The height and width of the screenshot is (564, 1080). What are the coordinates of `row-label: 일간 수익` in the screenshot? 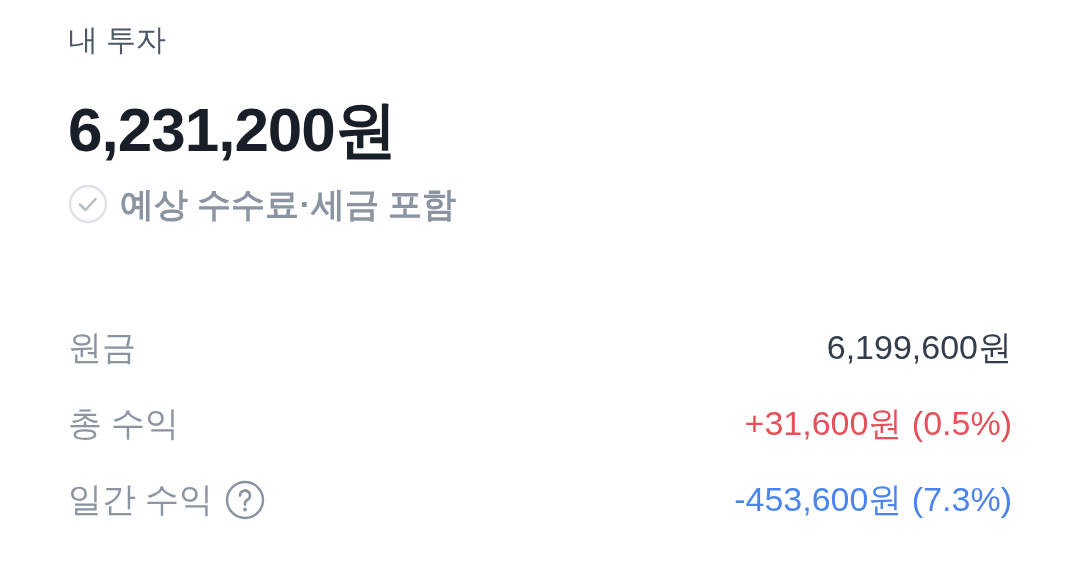 It's located at (141, 499).